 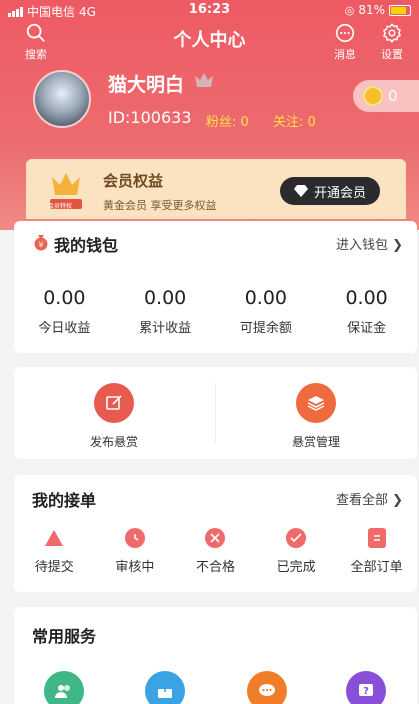 What do you see at coordinates (371, 10) in the screenshot?
I see `battery-percent: 81%` at bounding box center [371, 10].